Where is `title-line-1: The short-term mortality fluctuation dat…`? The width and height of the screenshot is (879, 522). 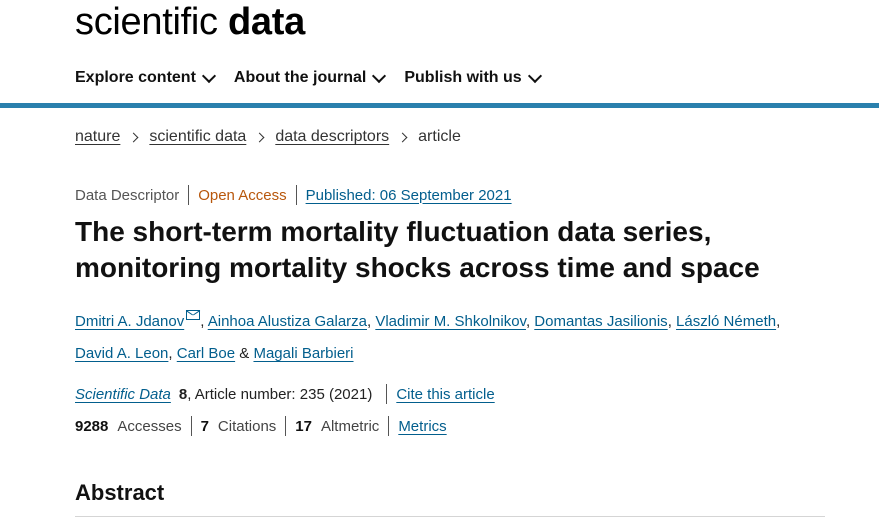
title-line-1: The short-term mortality fluctuation dat… is located at coordinates (393, 231).